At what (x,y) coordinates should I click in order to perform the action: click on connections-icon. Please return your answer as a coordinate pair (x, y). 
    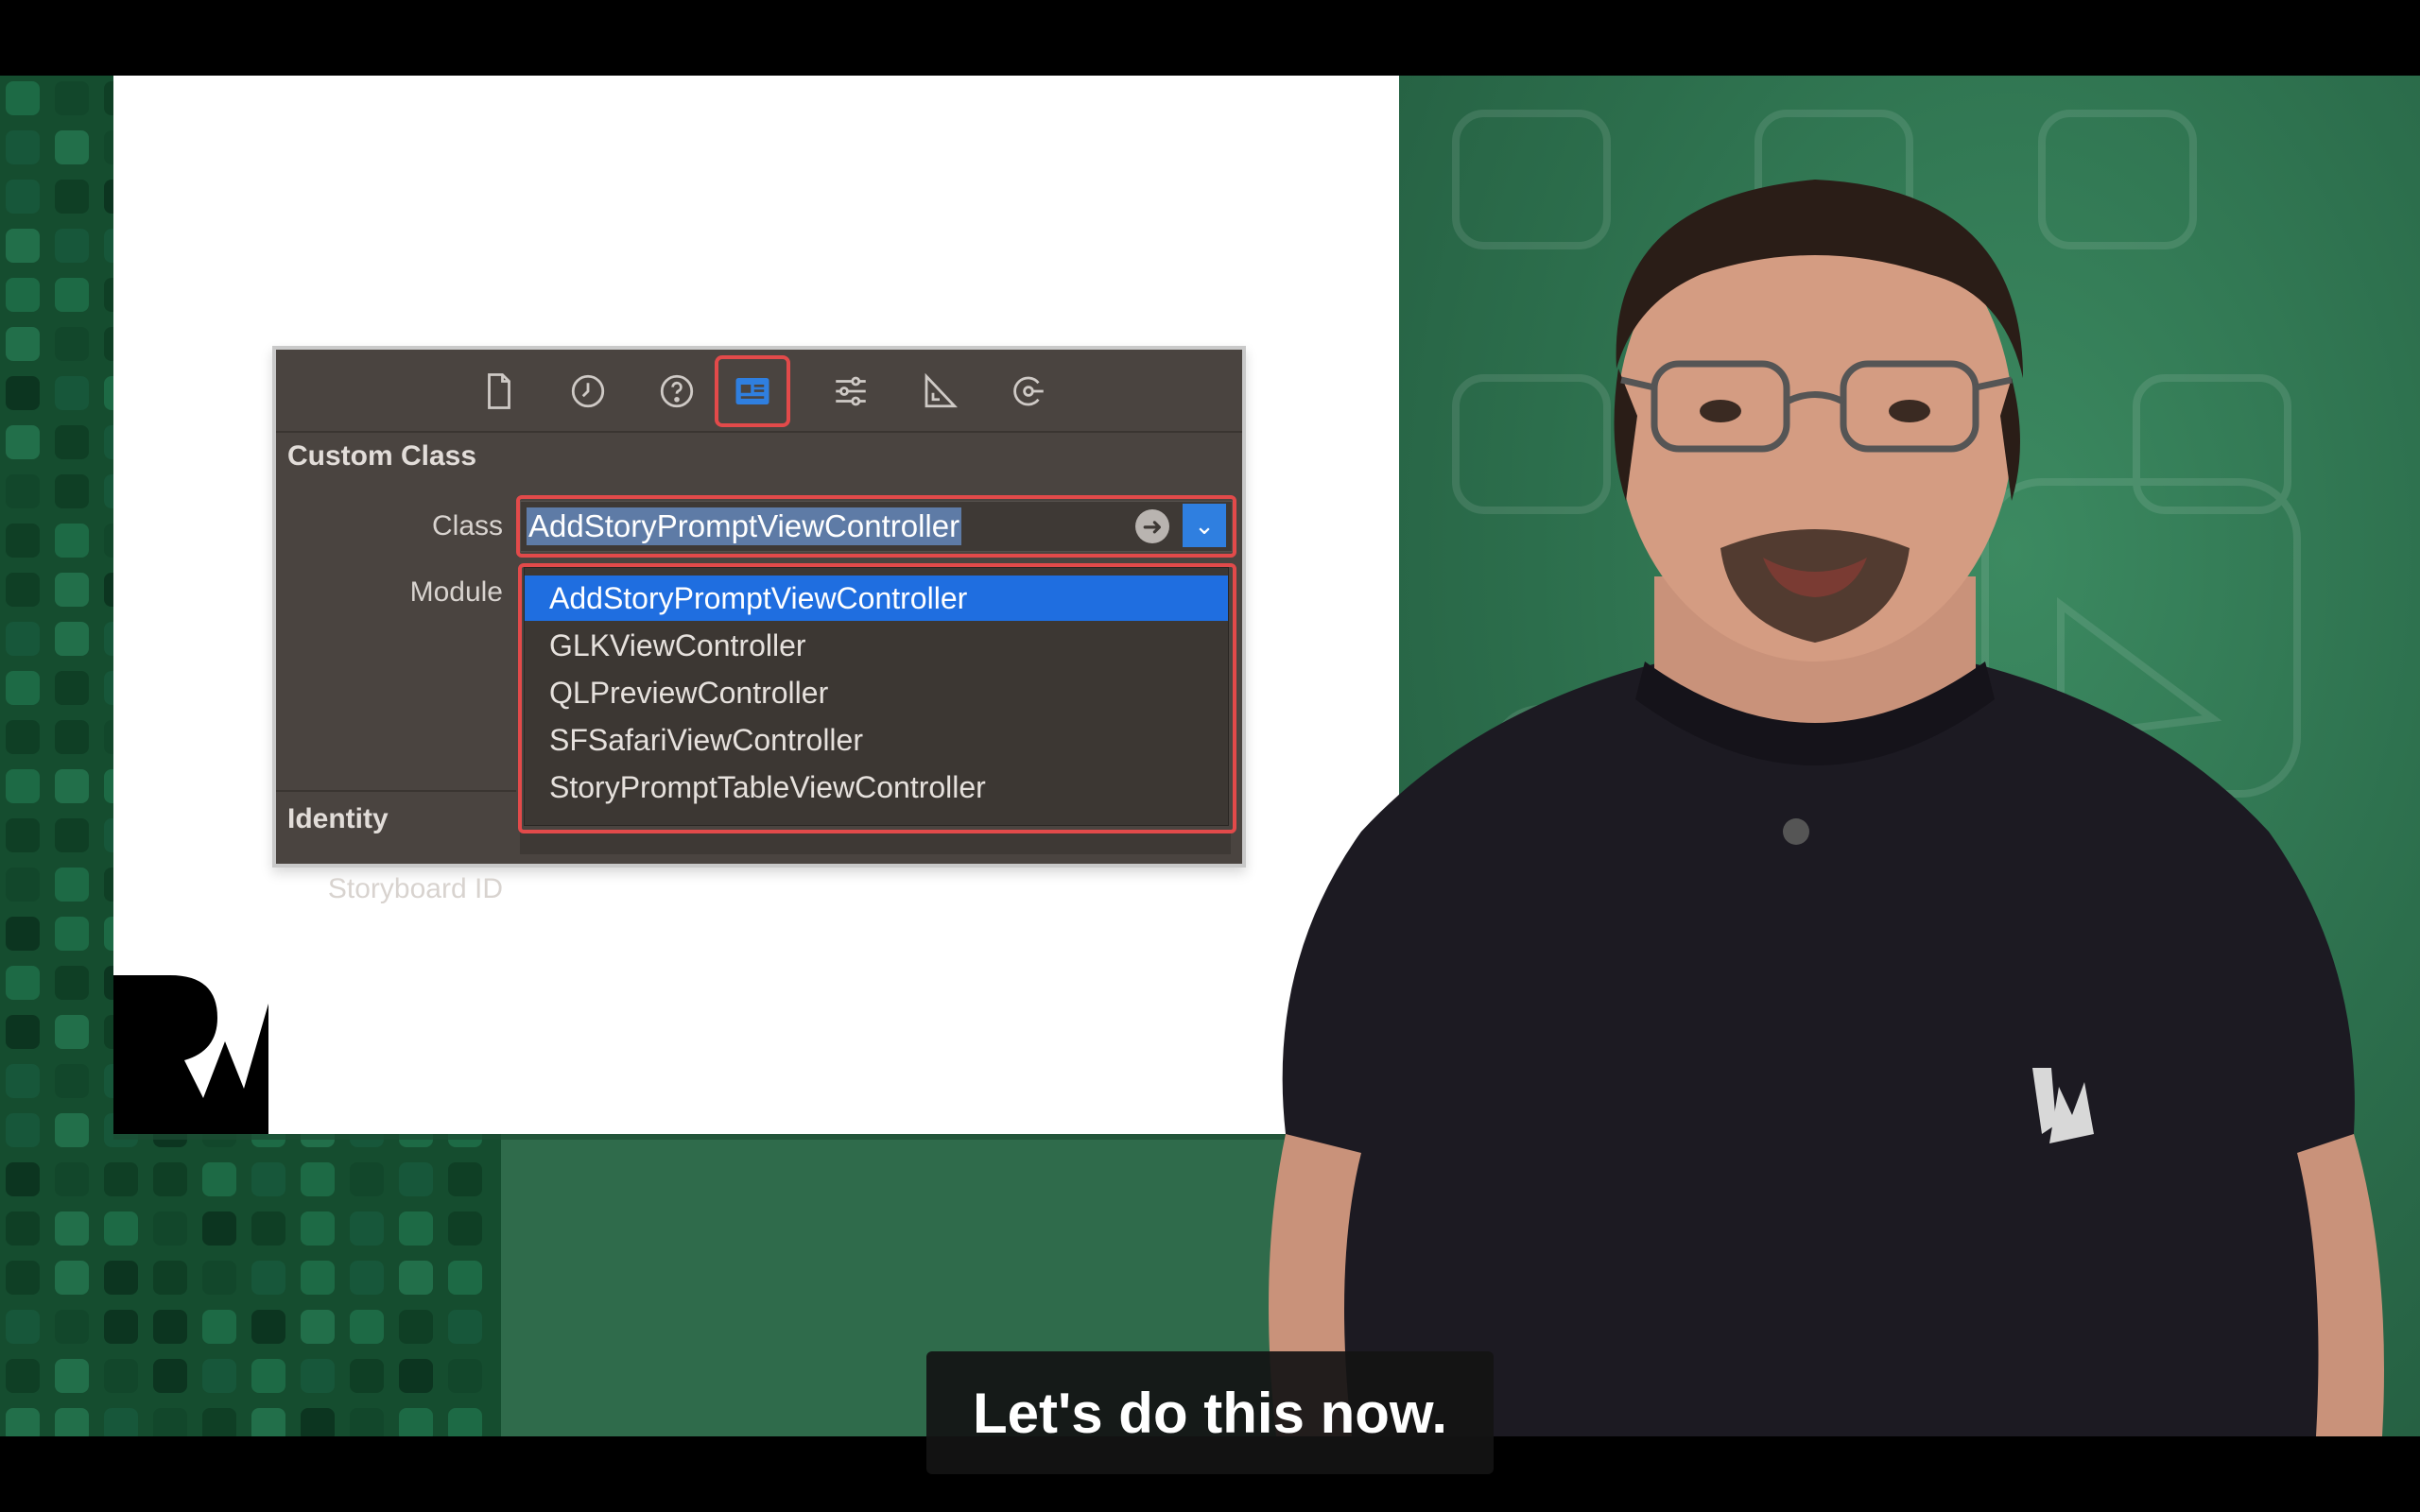
    Looking at the image, I should click on (1028, 391).